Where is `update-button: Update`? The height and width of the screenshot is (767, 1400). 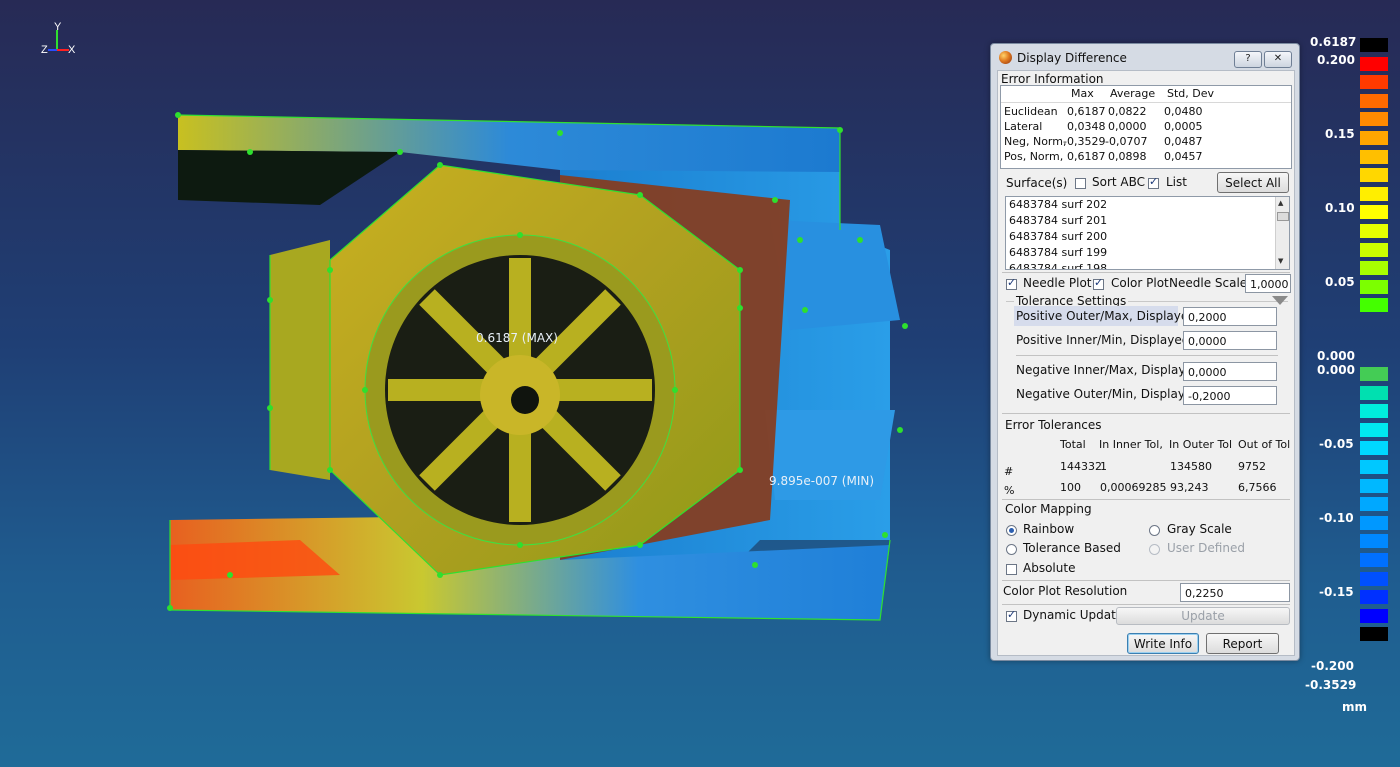 update-button: Update is located at coordinates (1203, 616).